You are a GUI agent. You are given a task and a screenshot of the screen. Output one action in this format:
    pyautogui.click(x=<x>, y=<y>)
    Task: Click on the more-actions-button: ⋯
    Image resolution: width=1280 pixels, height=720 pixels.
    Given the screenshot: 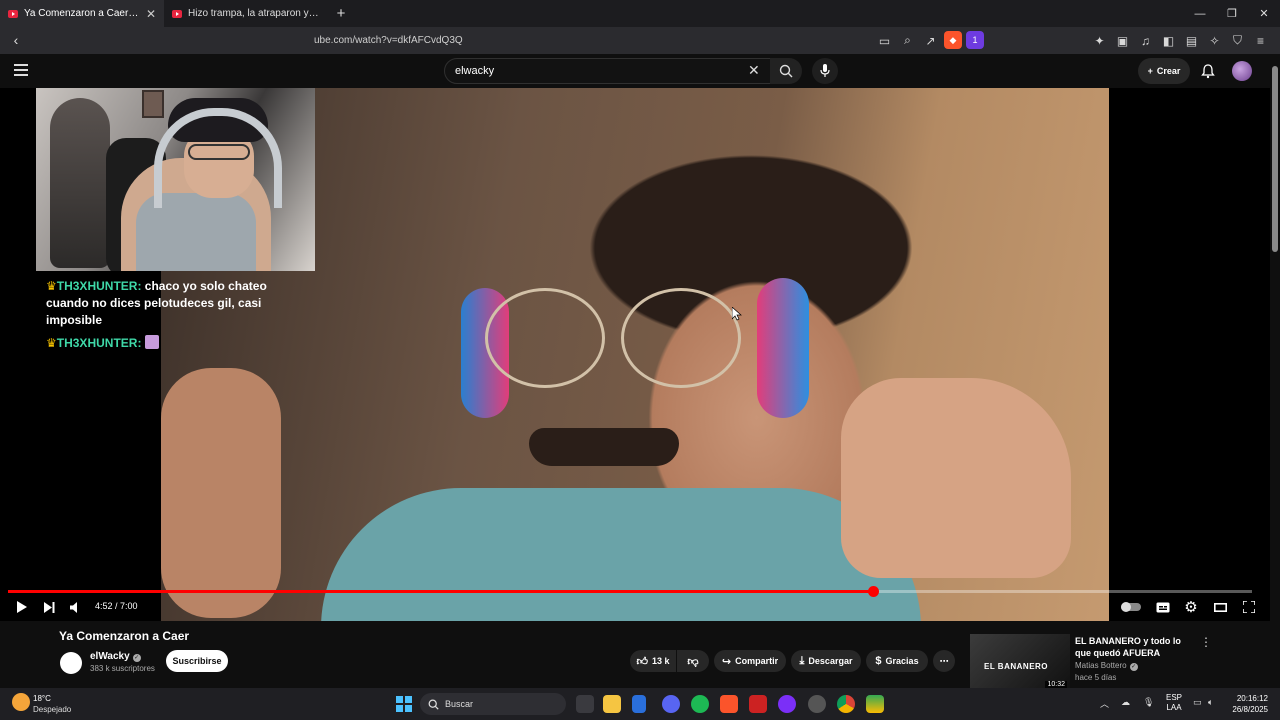 What is the action you would take?
    pyautogui.click(x=944, y=661)
    